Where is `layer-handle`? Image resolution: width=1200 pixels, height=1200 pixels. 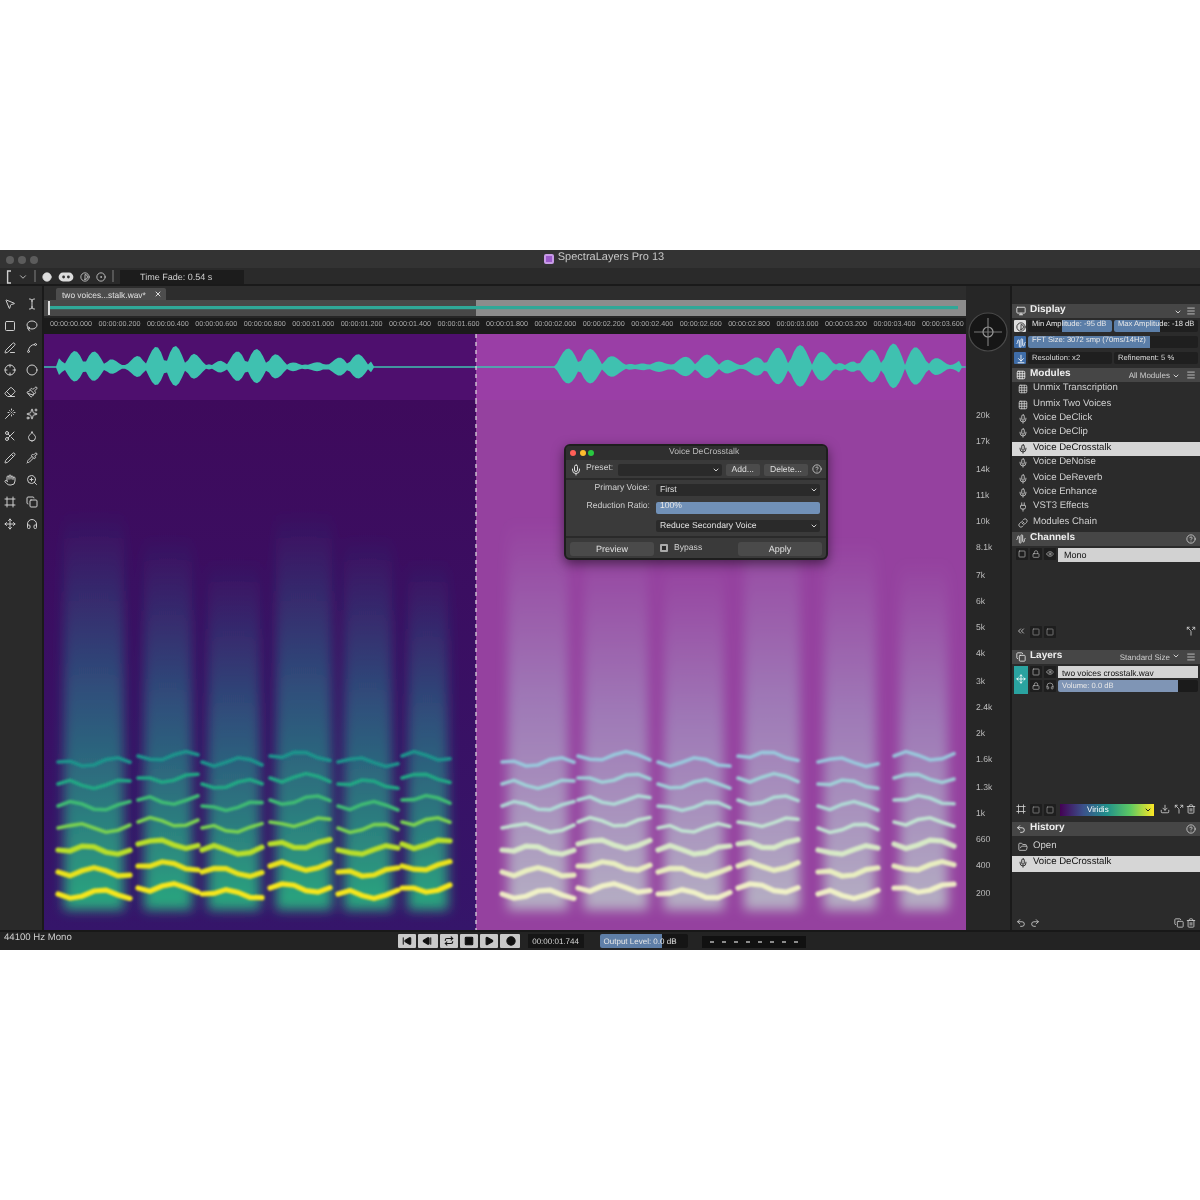
layer-handle is located at coordinates (1021, 679).